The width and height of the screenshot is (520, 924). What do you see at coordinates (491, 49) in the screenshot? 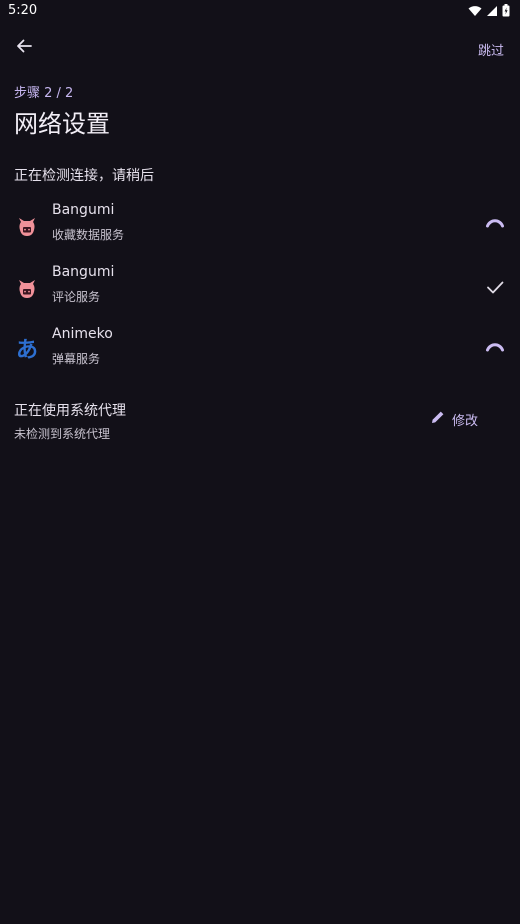
I see `skip-button: 跳过` at bounding box center [491, 49].